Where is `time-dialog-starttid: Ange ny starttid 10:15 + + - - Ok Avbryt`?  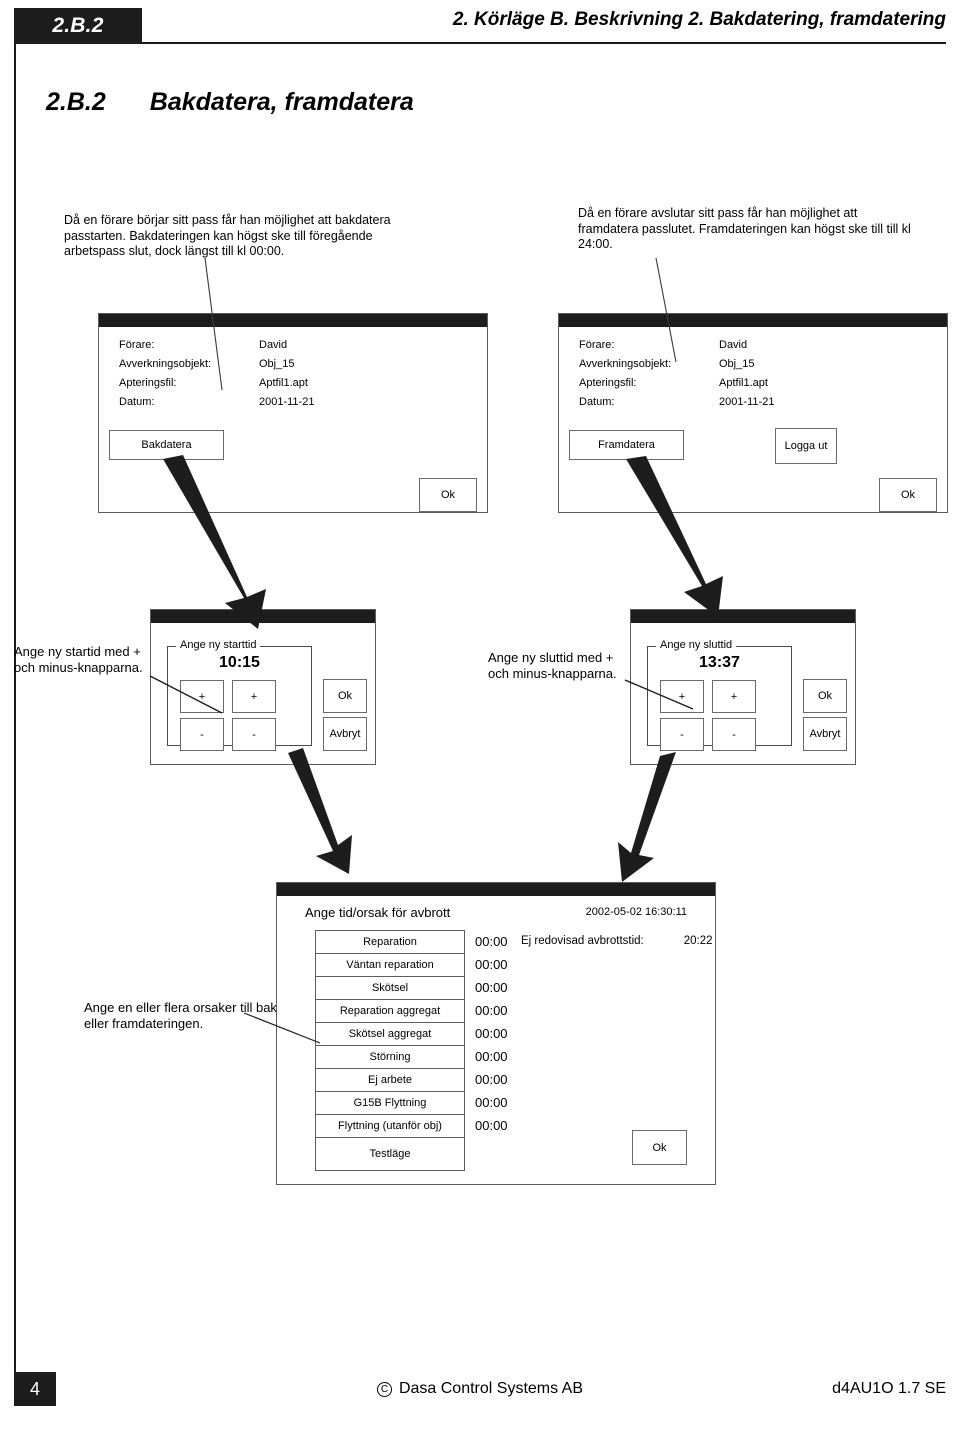 time-dialog-starttid: Ange ny starttid 10:15 + + - - Ok Avbryt is located at coordinates (263, 687).